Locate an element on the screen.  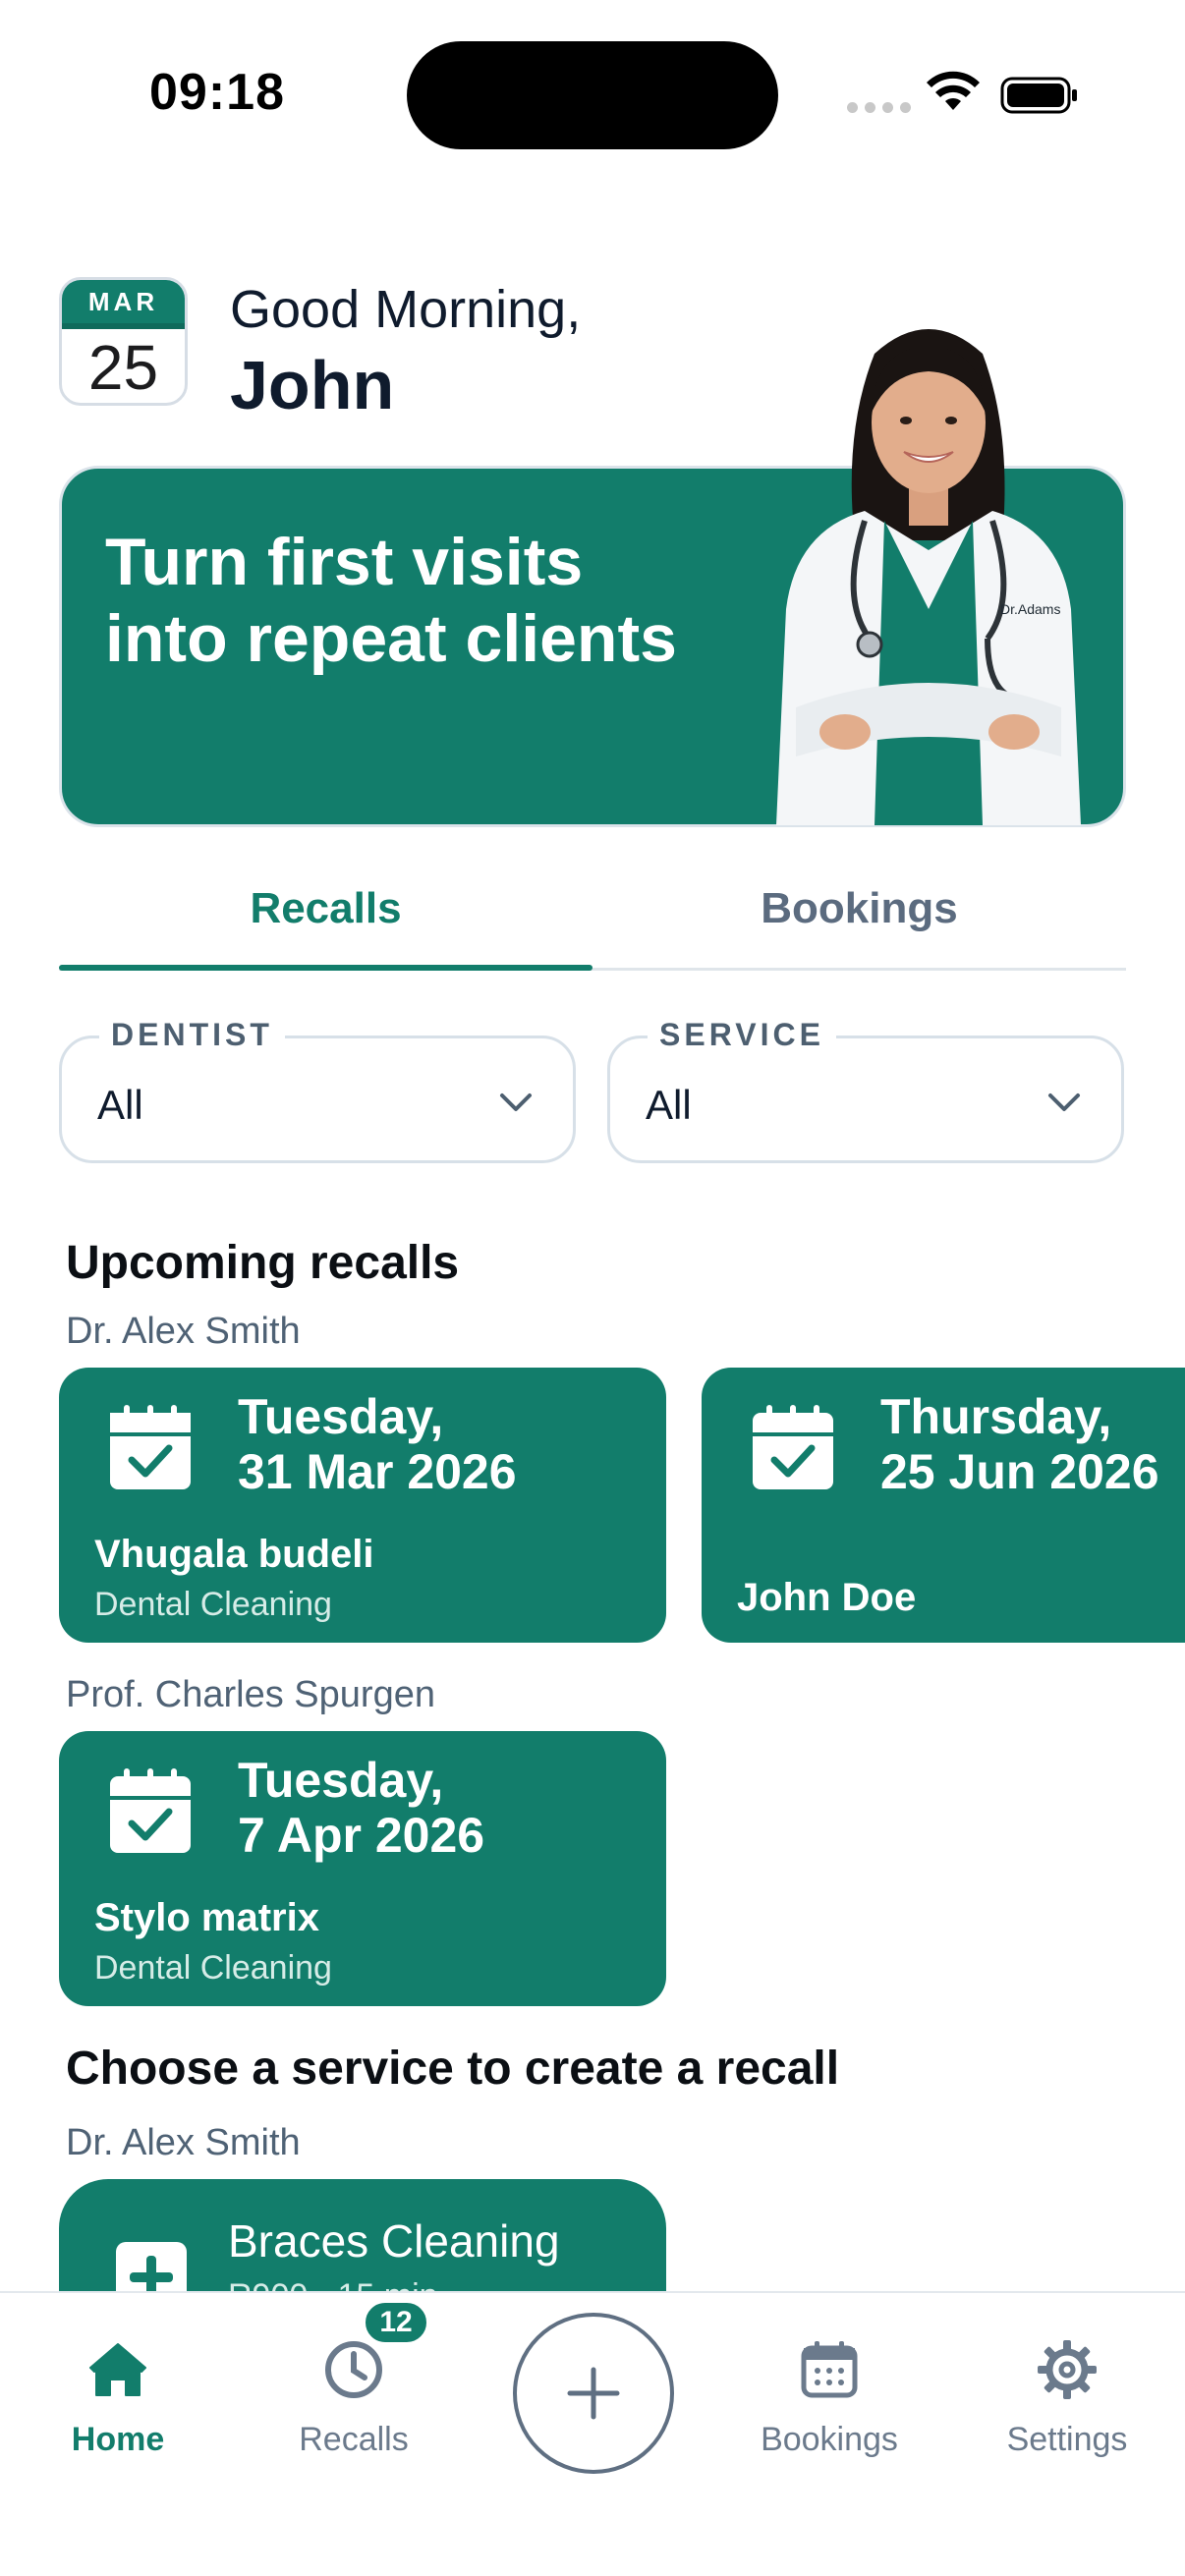
service-filter-select: SERVICE All is located at coordinates (866, 1090).